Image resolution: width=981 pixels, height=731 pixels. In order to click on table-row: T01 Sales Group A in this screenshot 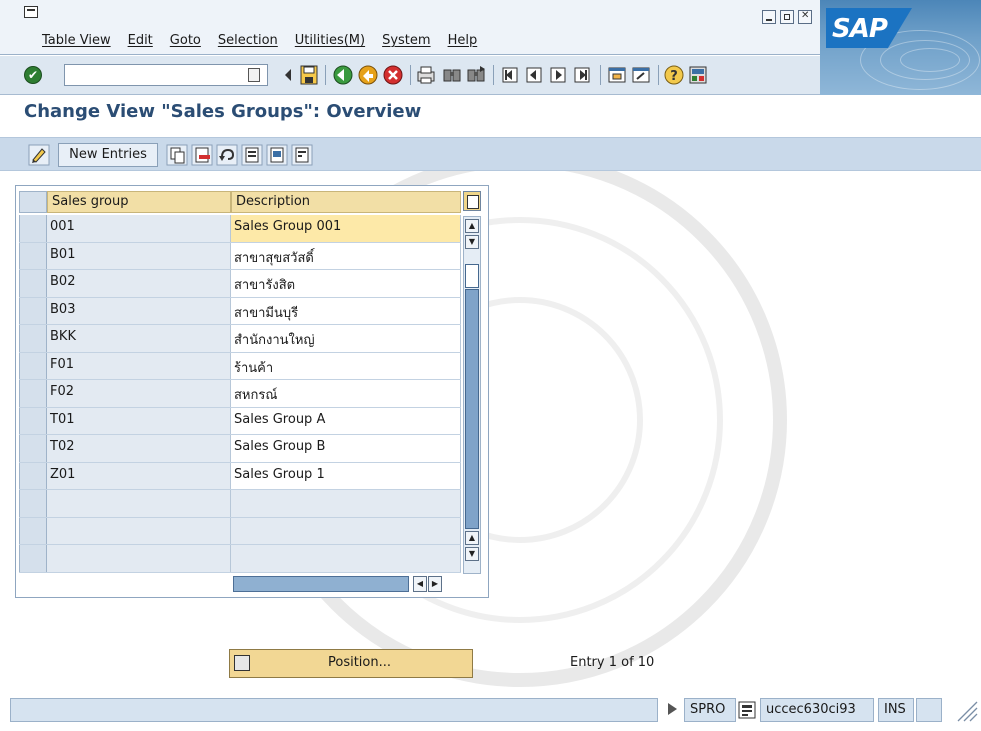, I will do `click(240, 421)`.